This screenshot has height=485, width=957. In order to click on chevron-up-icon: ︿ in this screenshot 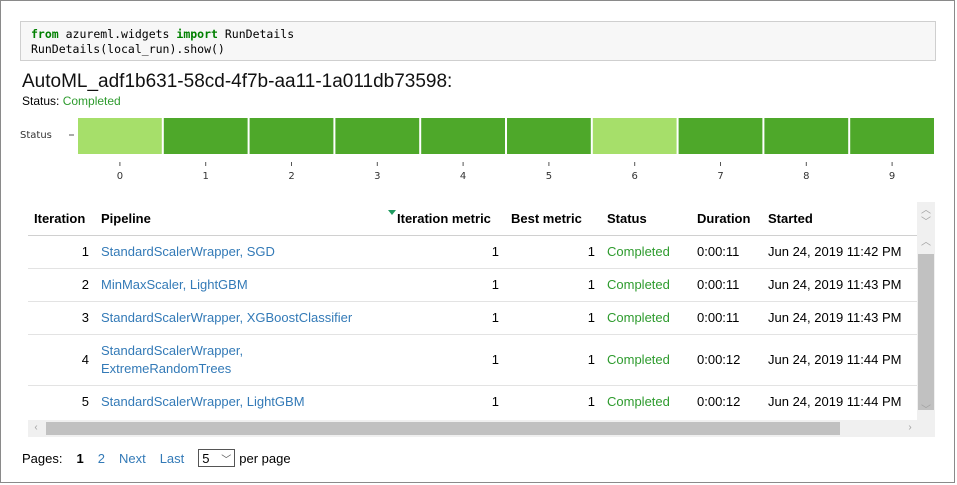, I will do `click(926, 243)`.